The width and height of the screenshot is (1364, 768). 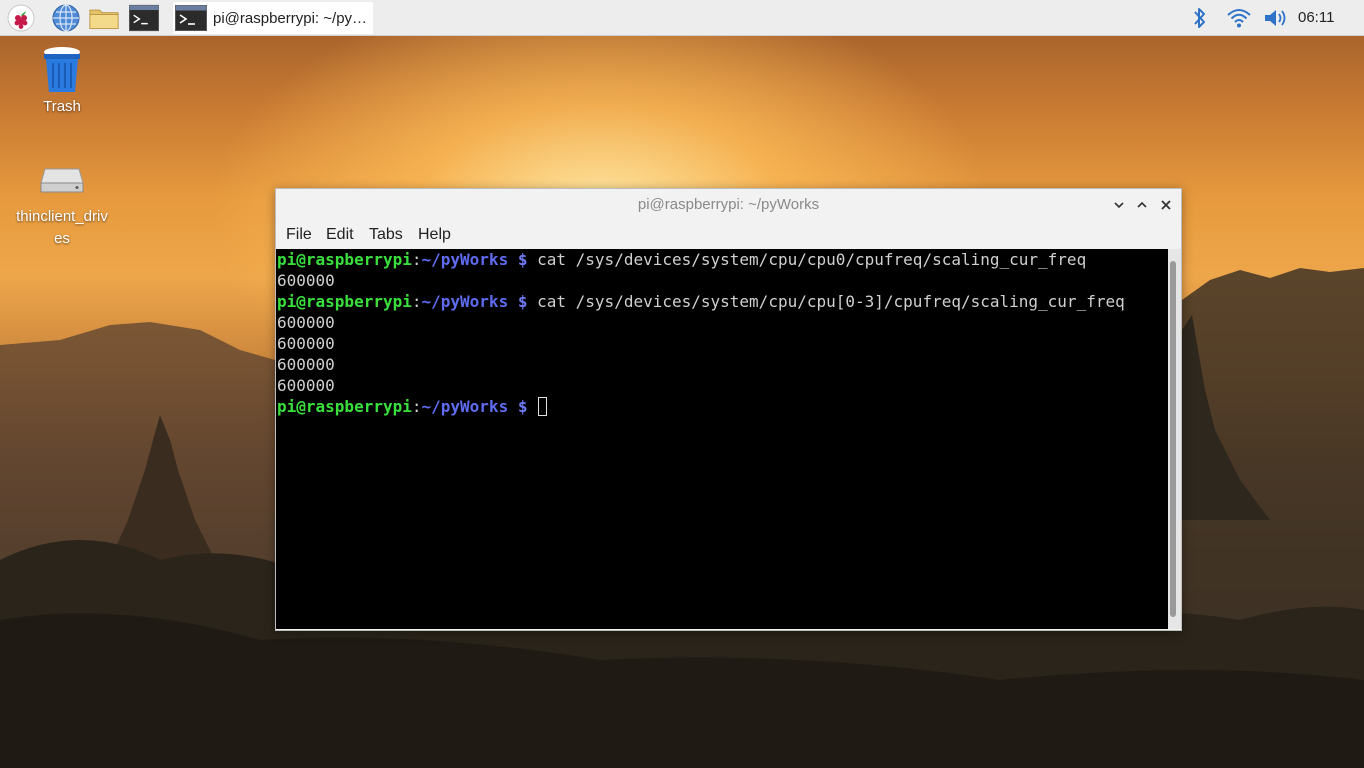 What do you see at coordinates (1142, 205) in the screenshot?
I see `maximize-icon` at bounding box center [1142, 205].